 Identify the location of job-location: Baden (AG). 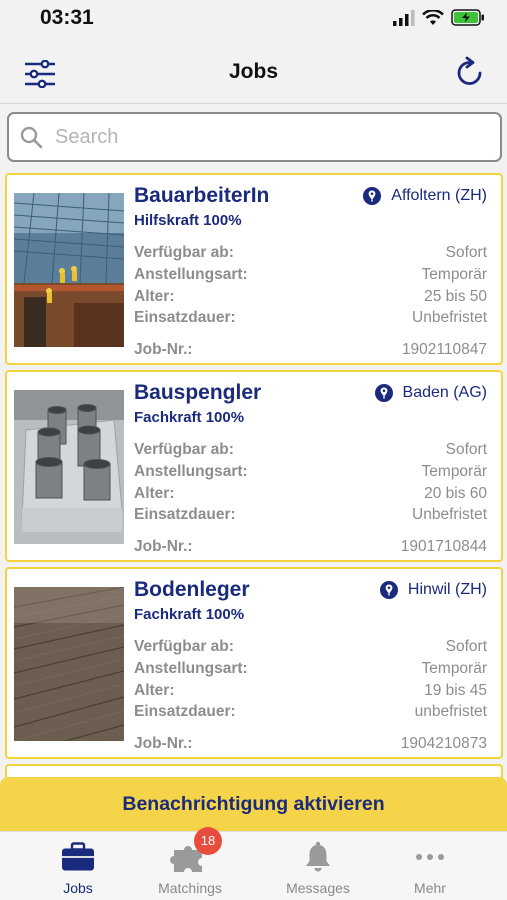
(430, 393).